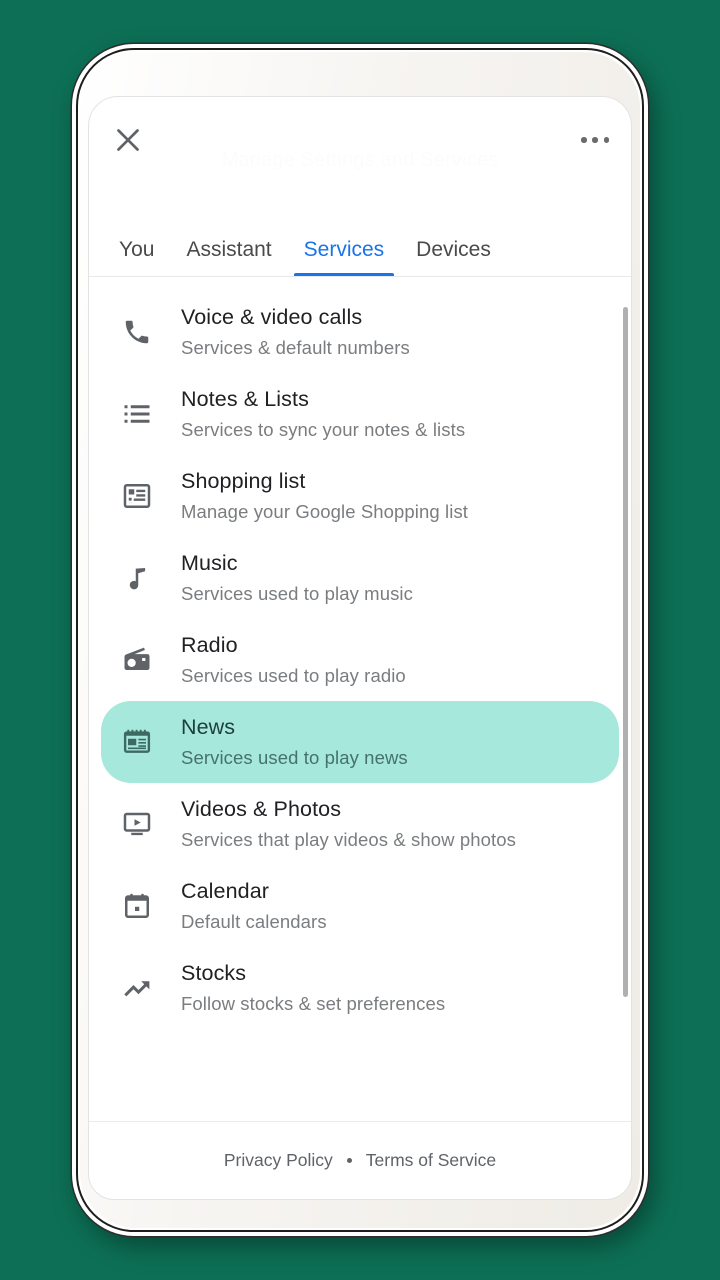 This screenshot has height=1280, width=720. What do you see at coordinates (209, 645) in the screenshot?
I see `list-item-title: Radio` at bounding box center [209, 645].